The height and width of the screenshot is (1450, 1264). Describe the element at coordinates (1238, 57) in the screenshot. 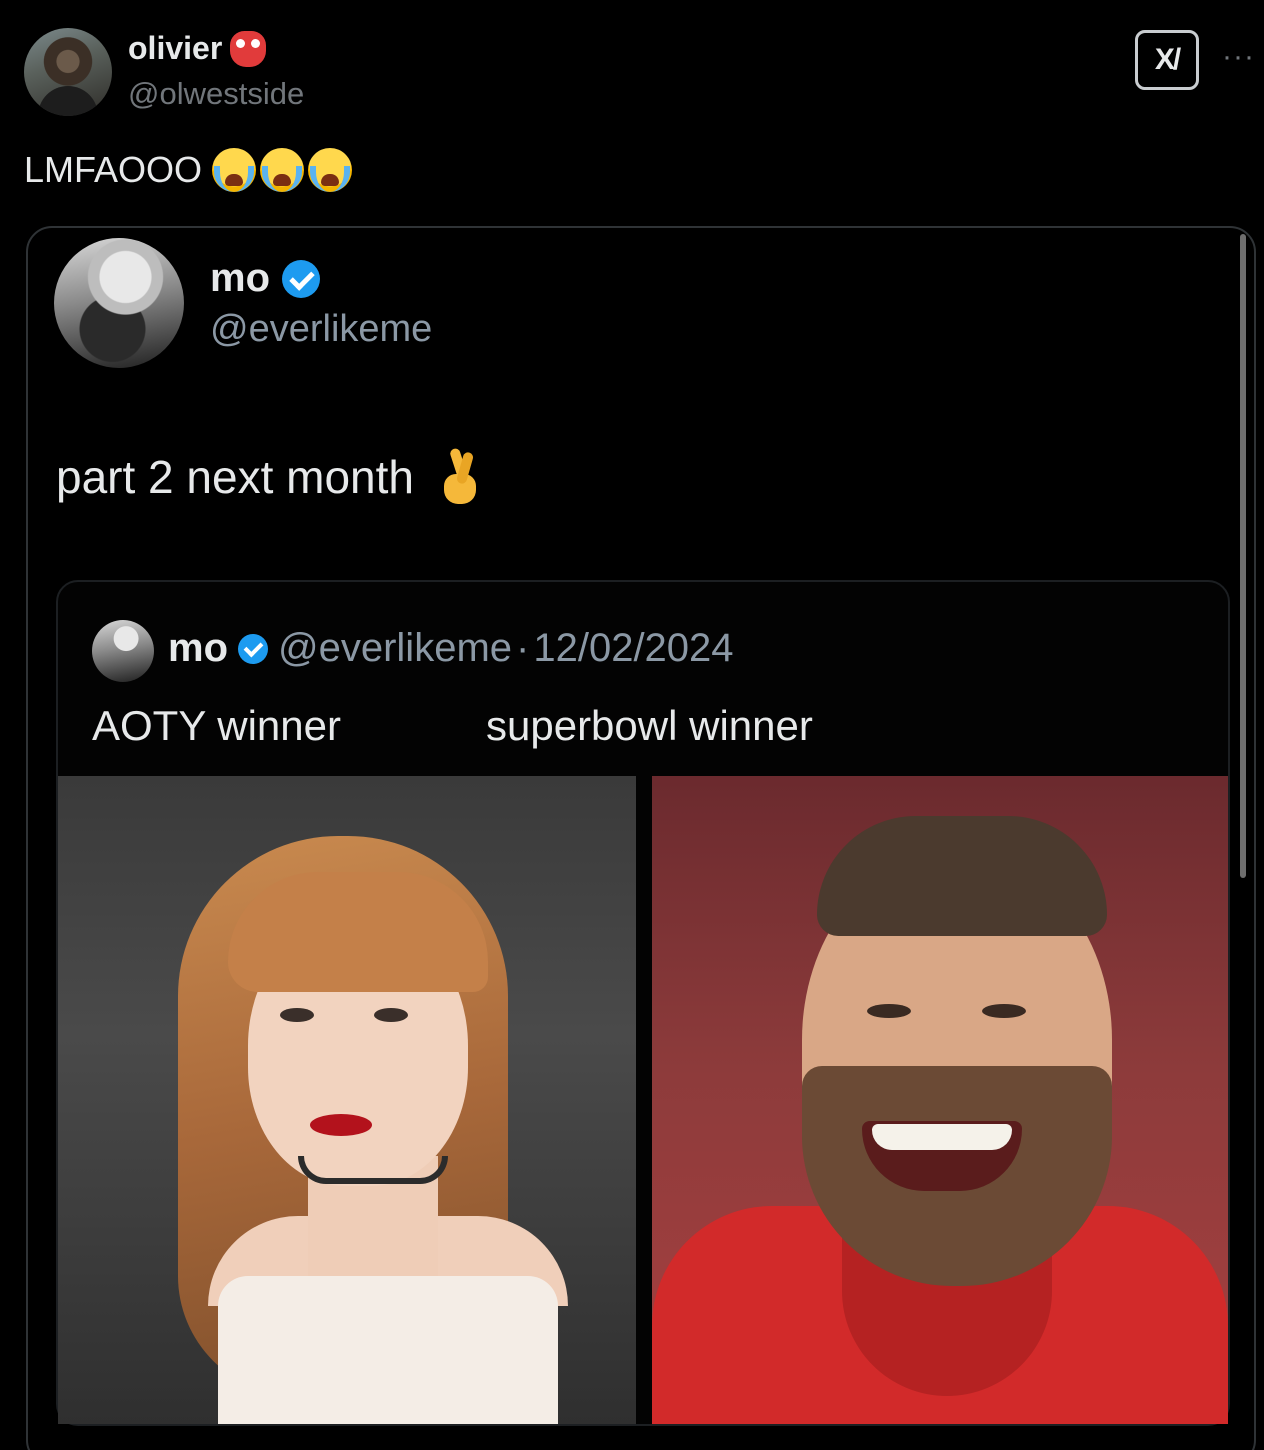

I see `more-options-icon: ···` at that location.